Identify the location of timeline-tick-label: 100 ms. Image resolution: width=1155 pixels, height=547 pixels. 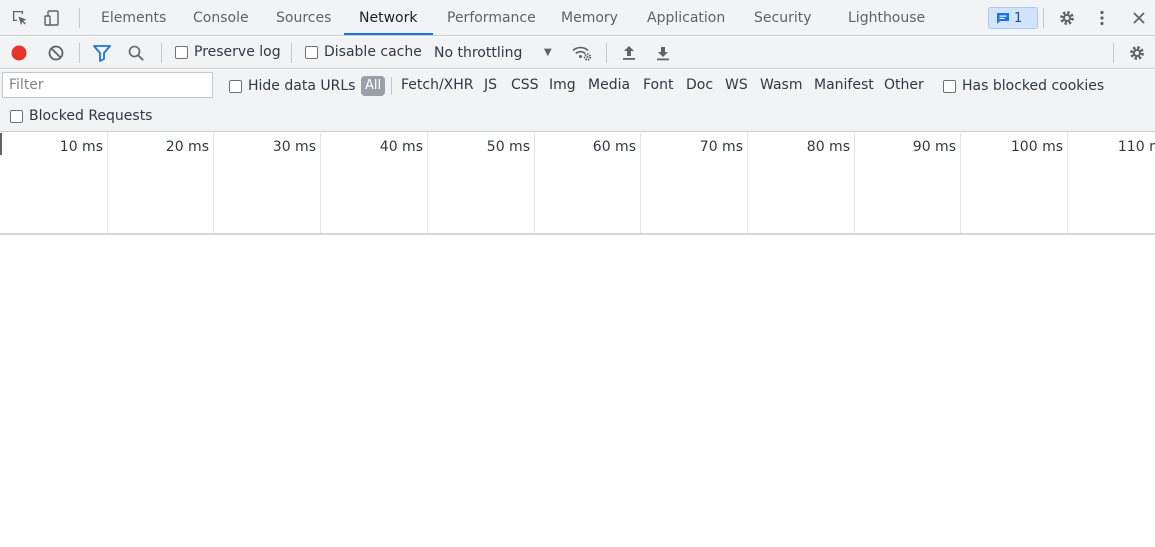
(1036, 147).